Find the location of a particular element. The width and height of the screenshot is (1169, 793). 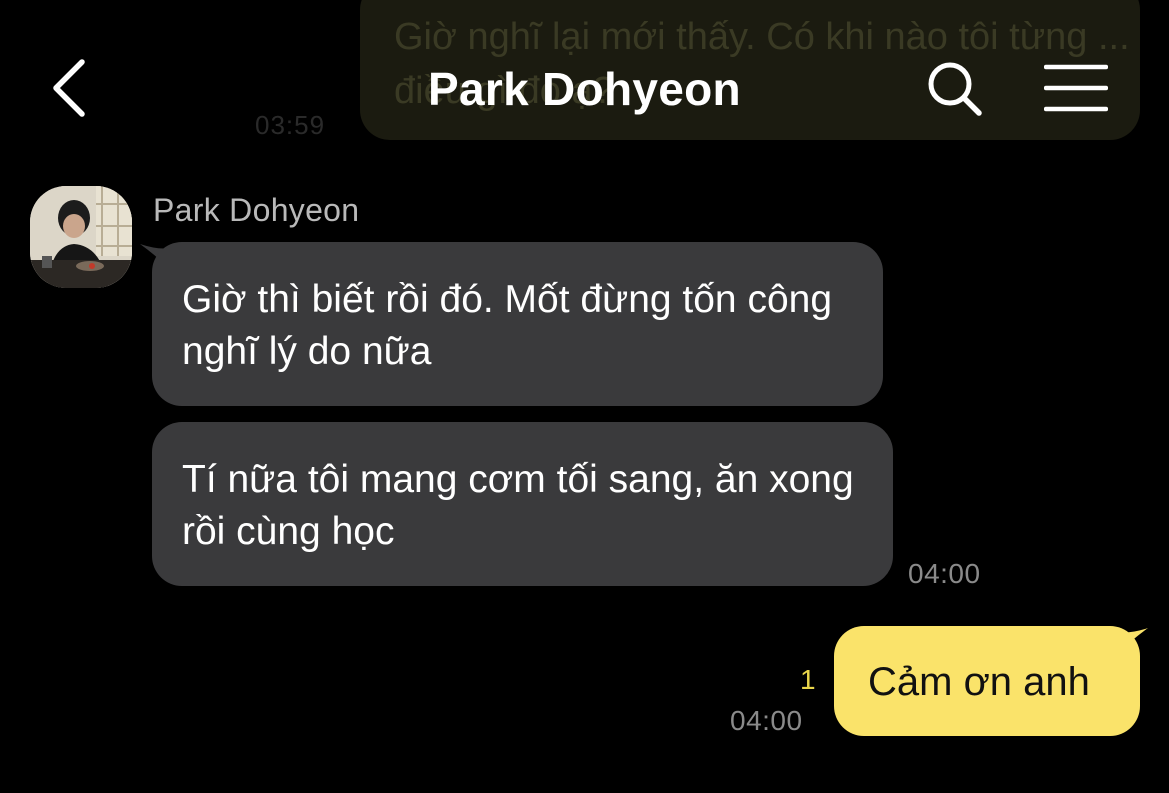

hamburger-menu-icon is located at coordinates (1076, 88).